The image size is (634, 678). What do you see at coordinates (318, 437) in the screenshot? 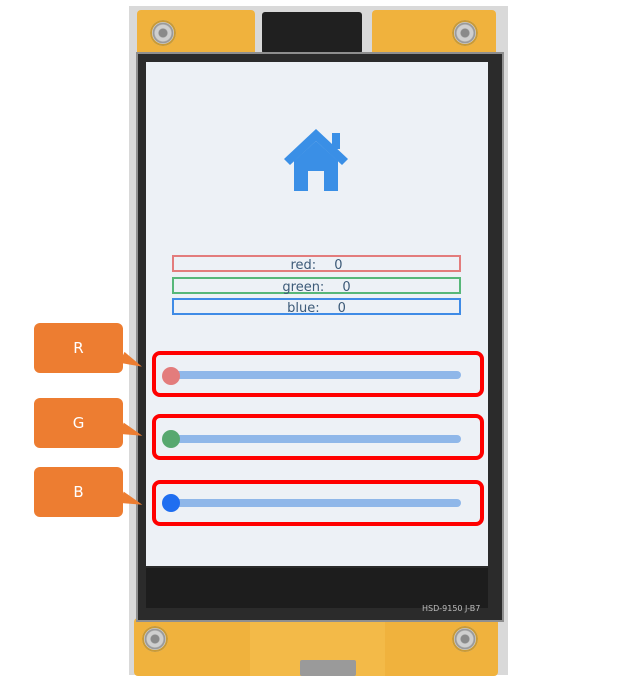
I see `green-slider-highlight` at bounding box center [318, 437].